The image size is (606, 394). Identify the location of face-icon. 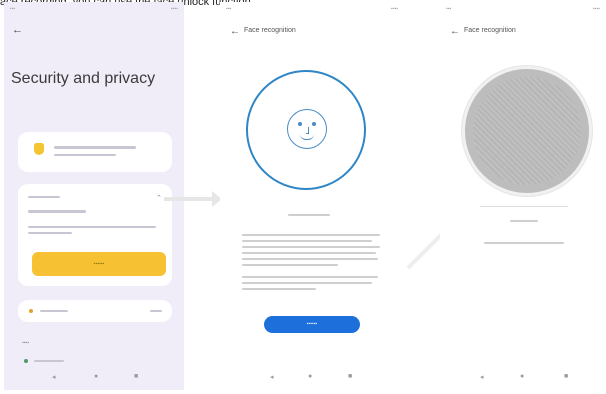
(307, 129).